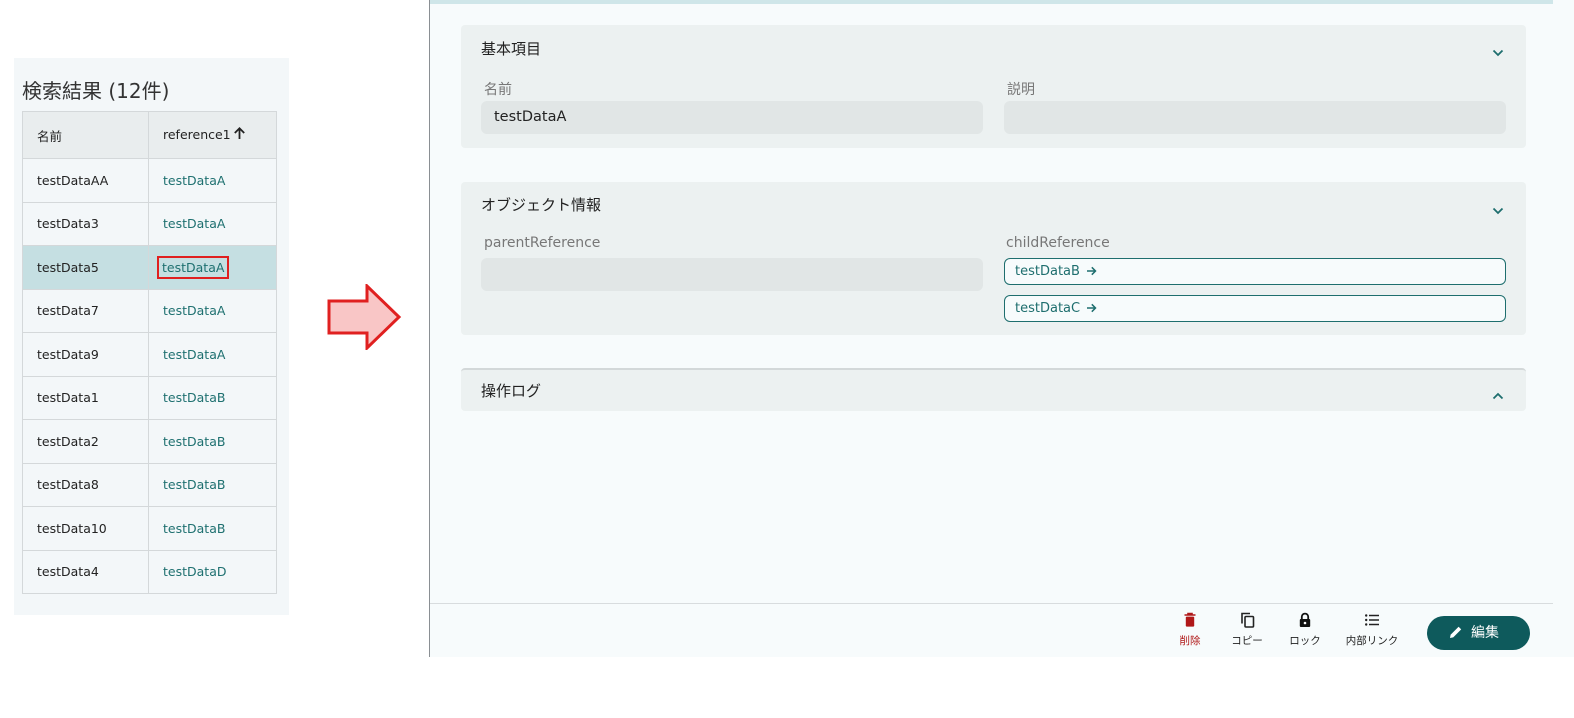 This screenshot has height=718, width=1574. Describe the element at coordinates (1372, 630) in the screenshot. I see `internal-links-button: 内部リンク` at that location.